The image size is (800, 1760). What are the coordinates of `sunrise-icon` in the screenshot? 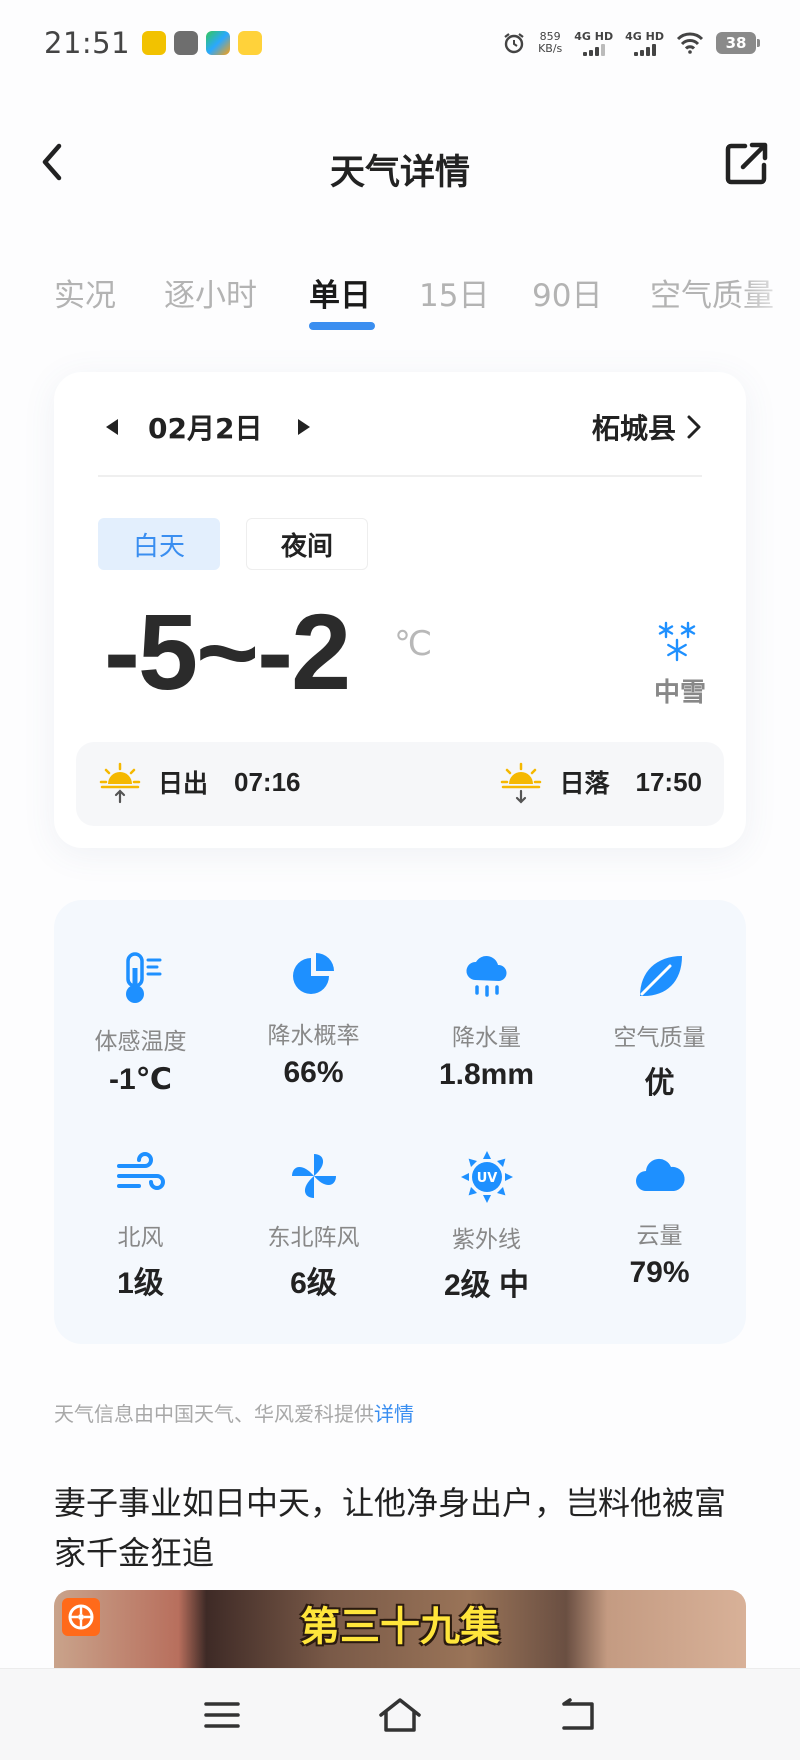 It's located at (120, 783).